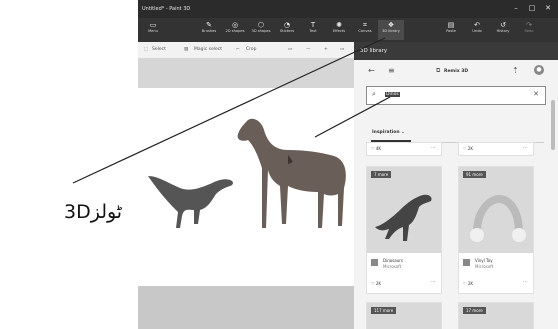  I want to click on callout-label: 3Dٹولز, so click(93, 212).